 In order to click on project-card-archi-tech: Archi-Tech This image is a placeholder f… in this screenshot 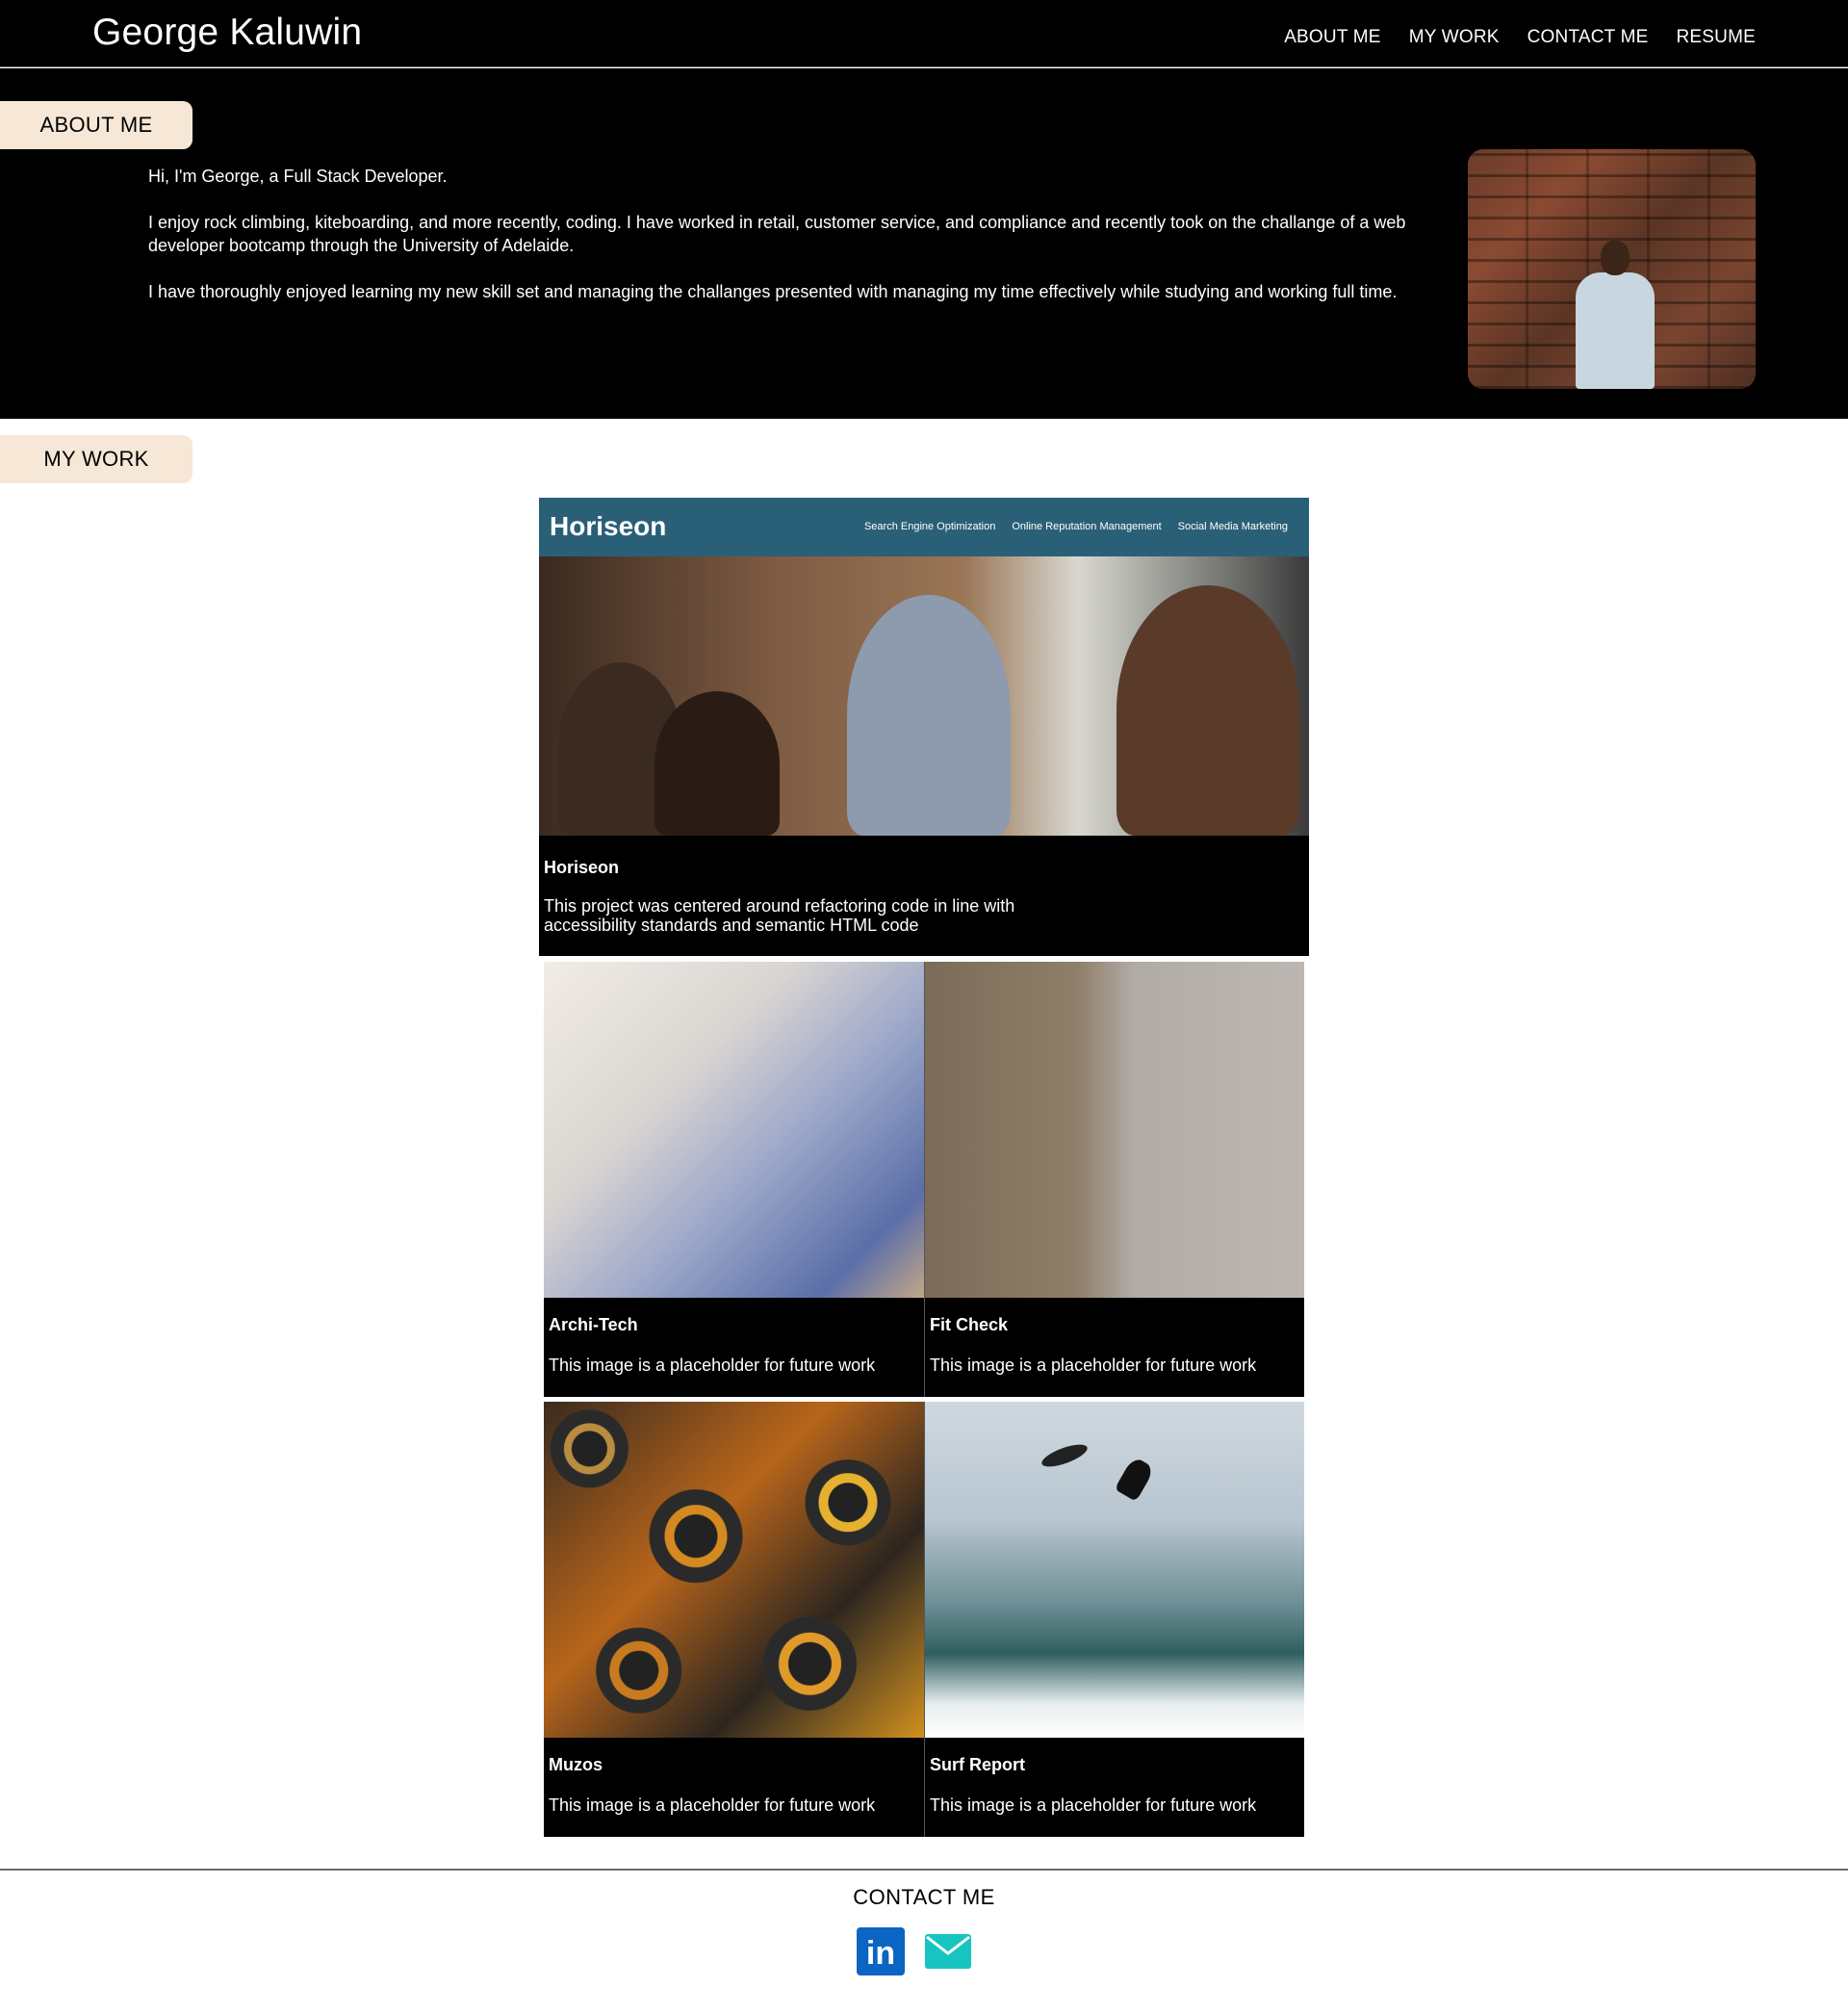, I will do `click(734, 1179)`.